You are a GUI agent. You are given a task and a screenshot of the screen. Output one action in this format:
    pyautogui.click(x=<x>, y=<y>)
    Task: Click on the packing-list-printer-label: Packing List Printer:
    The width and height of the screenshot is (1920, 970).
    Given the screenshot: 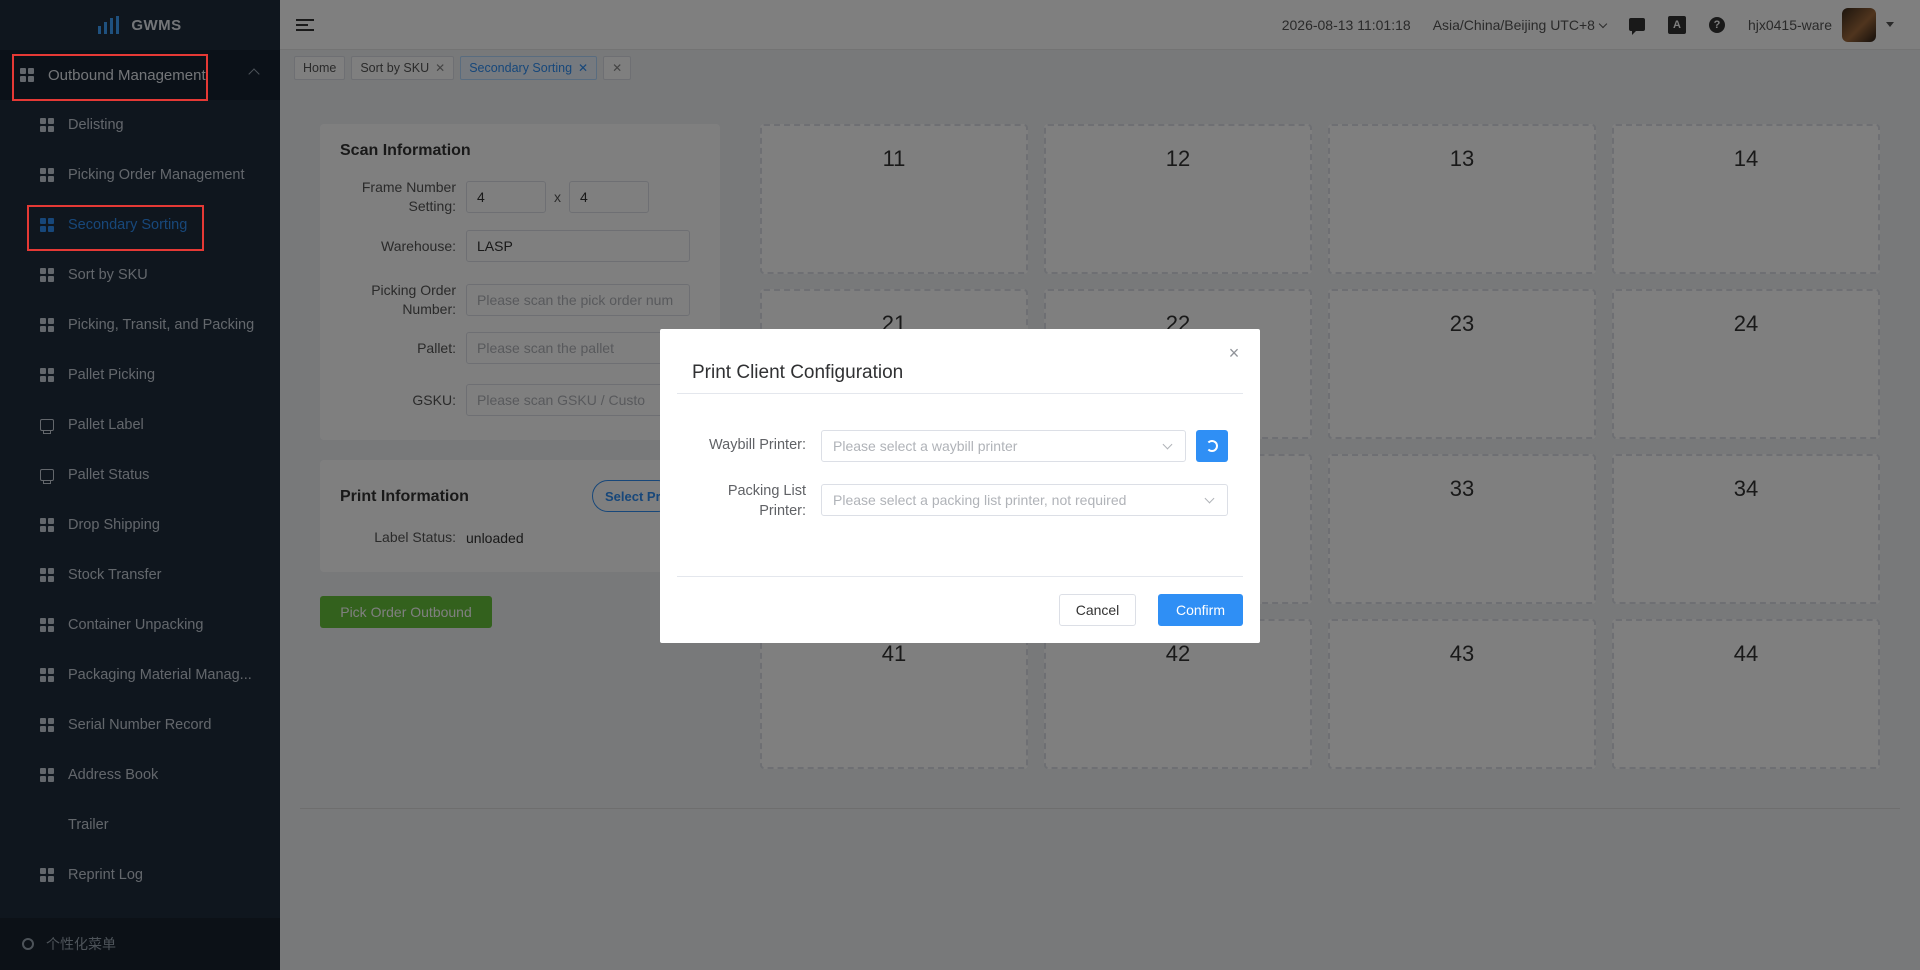 What is the action you would take?
    pyautogui.click(x=766, y=501)
    